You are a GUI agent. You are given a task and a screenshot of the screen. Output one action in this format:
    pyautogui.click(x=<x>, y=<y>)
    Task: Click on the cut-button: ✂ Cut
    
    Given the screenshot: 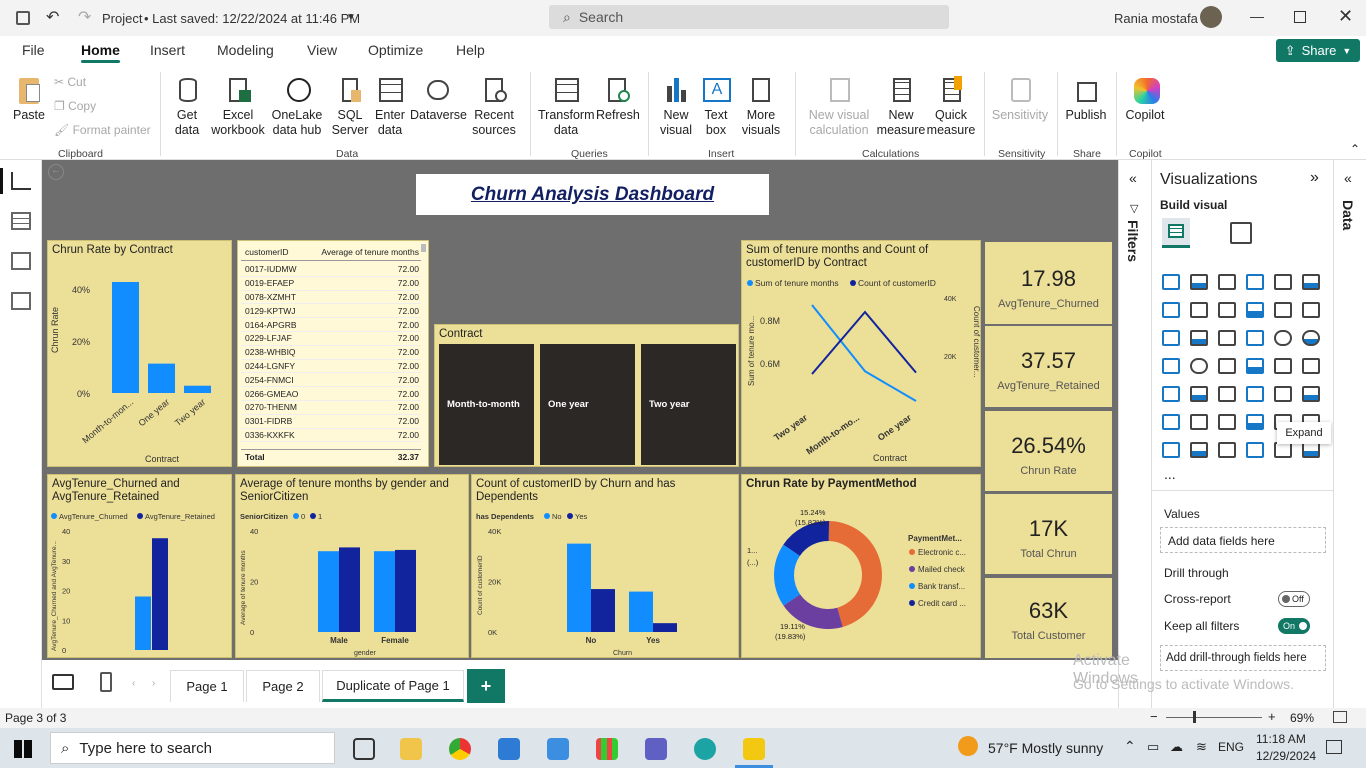 What is the action you would take?
    pyautogui.click(x=70, y=82)
    